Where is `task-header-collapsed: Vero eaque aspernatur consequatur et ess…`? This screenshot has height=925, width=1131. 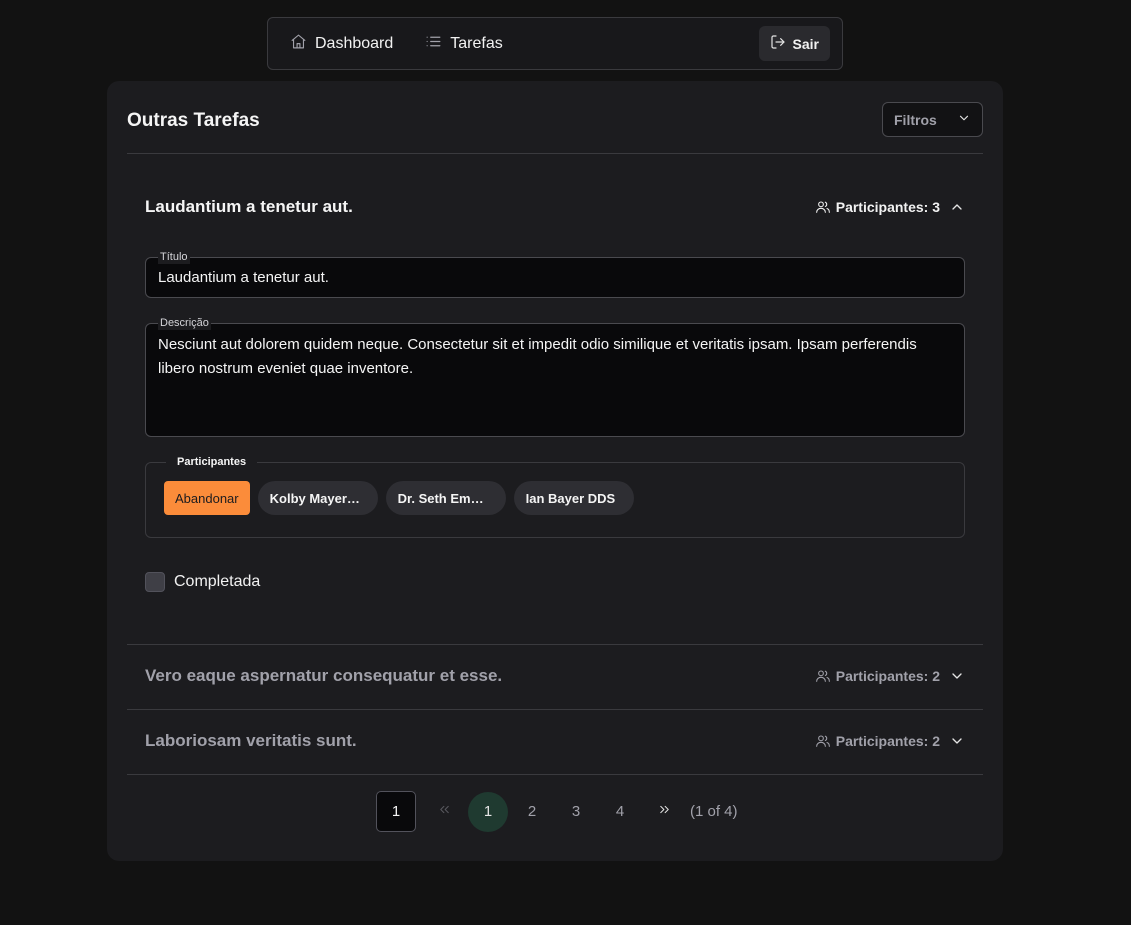 task-header-collapsed: Vero eaque aspernatur consequatur et ess… is located at coordinates (555, 676).